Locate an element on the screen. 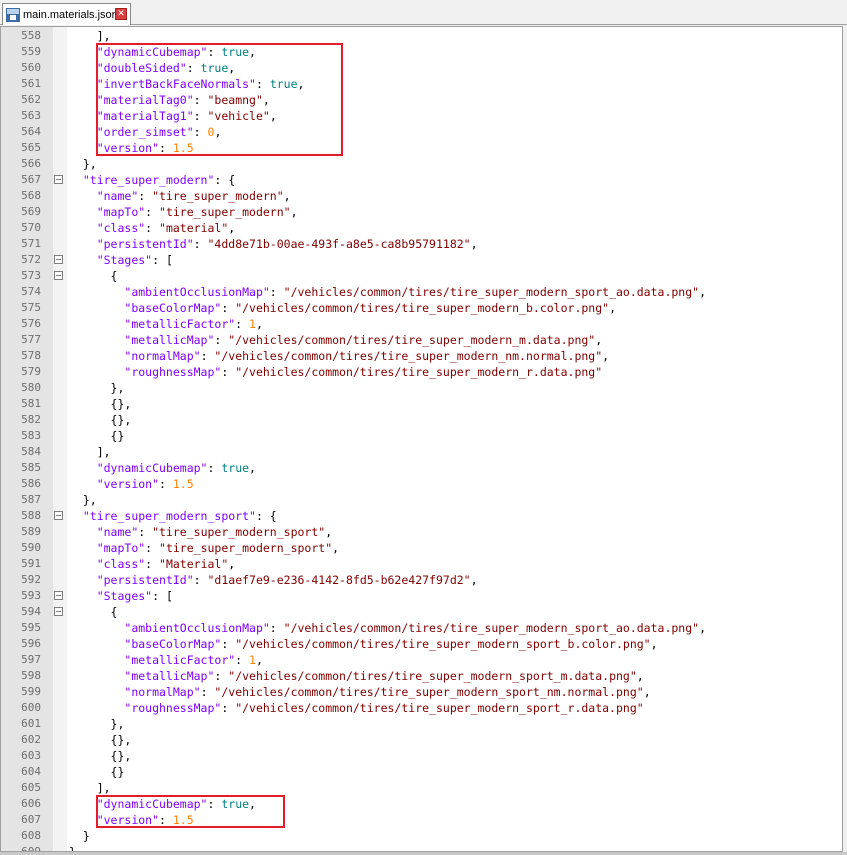  json-string: "Material" is located at coordinates (194, 564).